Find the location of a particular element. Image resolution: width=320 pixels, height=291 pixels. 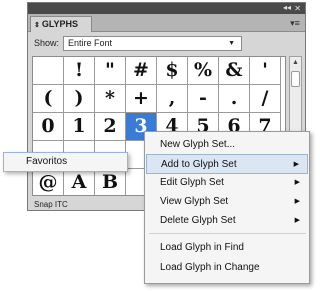

glyph-cell: + is located at coordinates (141, 99).